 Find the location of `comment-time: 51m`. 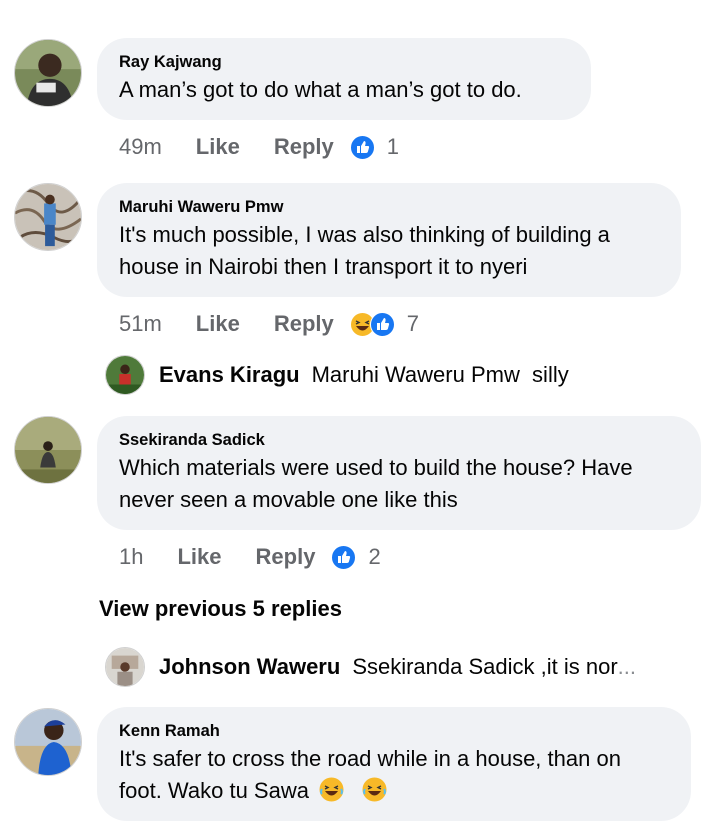

comment-time: 51m is located at coordinates (140, 324).